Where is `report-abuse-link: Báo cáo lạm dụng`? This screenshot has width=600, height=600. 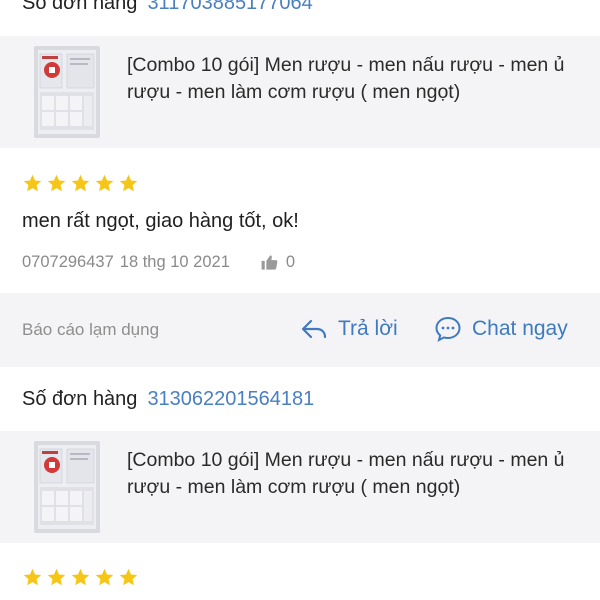
report-abuse-link: Báo cáo lạm dụng is located at coordinates (90, 330).